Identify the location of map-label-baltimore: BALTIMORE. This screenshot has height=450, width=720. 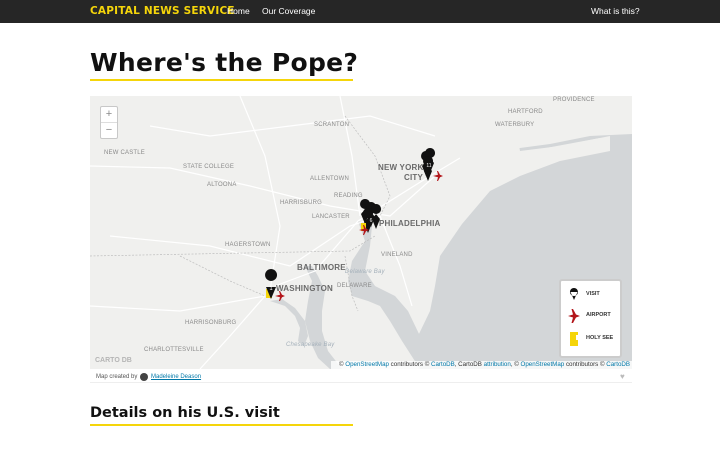
(321, 267).